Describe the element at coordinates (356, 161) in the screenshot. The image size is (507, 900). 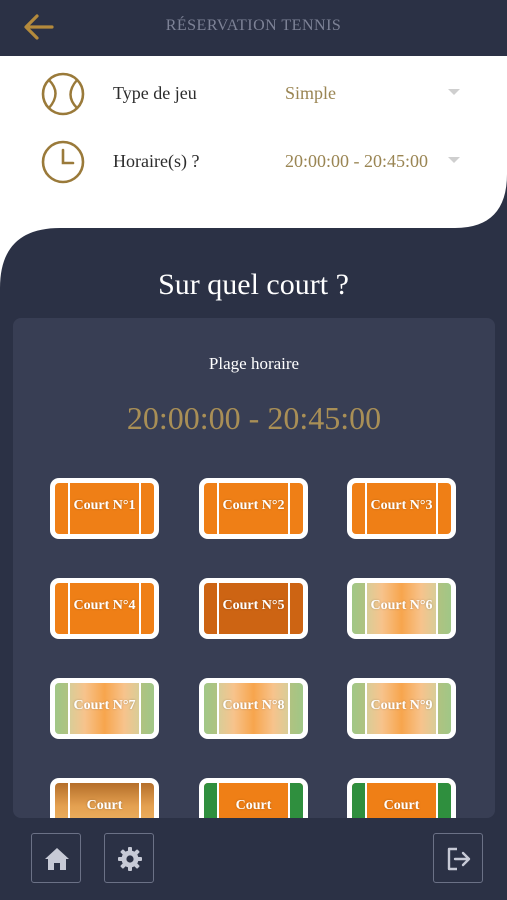
I see `schedule-select: 20:00:00 - 20:45:00` at that location.